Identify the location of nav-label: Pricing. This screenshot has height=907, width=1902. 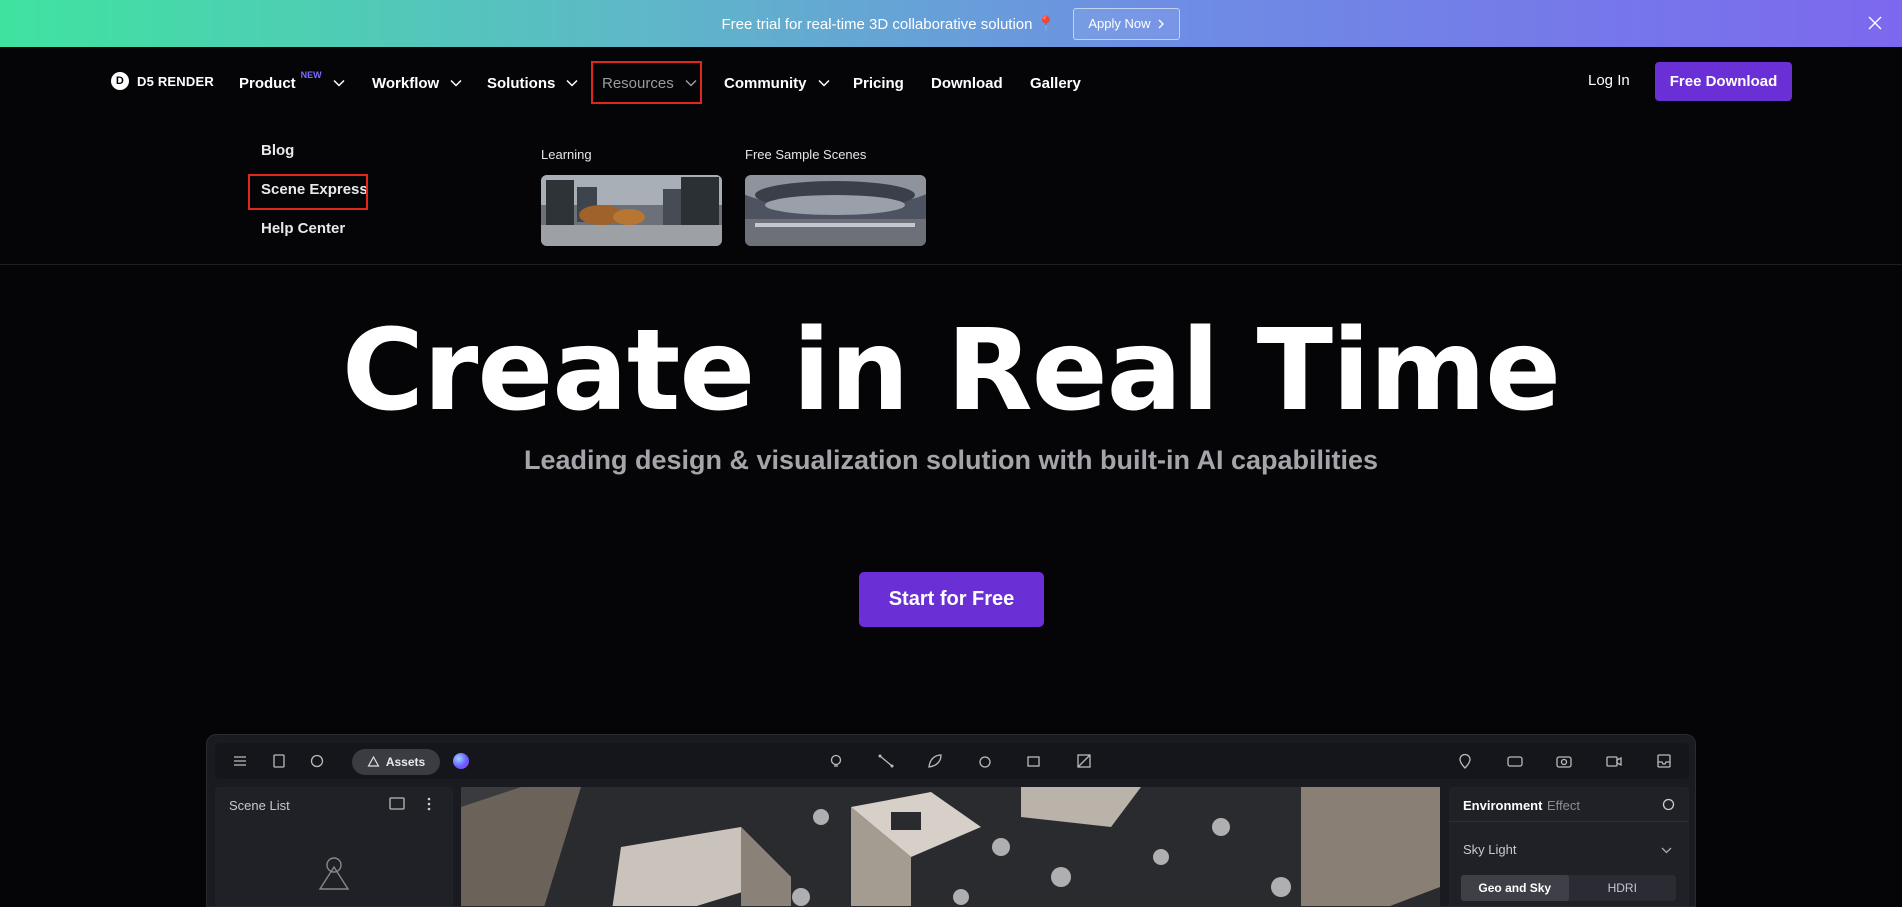
(878, 83).